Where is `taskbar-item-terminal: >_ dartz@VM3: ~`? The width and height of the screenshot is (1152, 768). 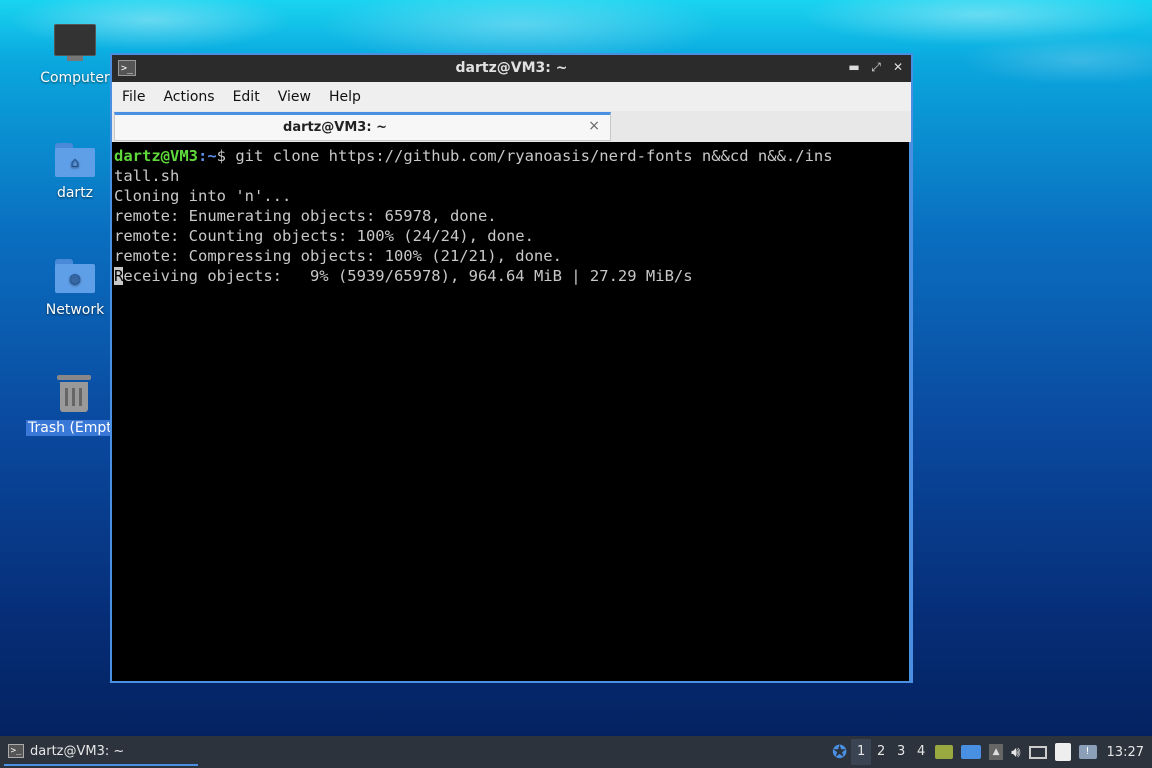
taskbar-item-terminal: >_ dartz@VM3: ~ is located at coordinates (101, 752).